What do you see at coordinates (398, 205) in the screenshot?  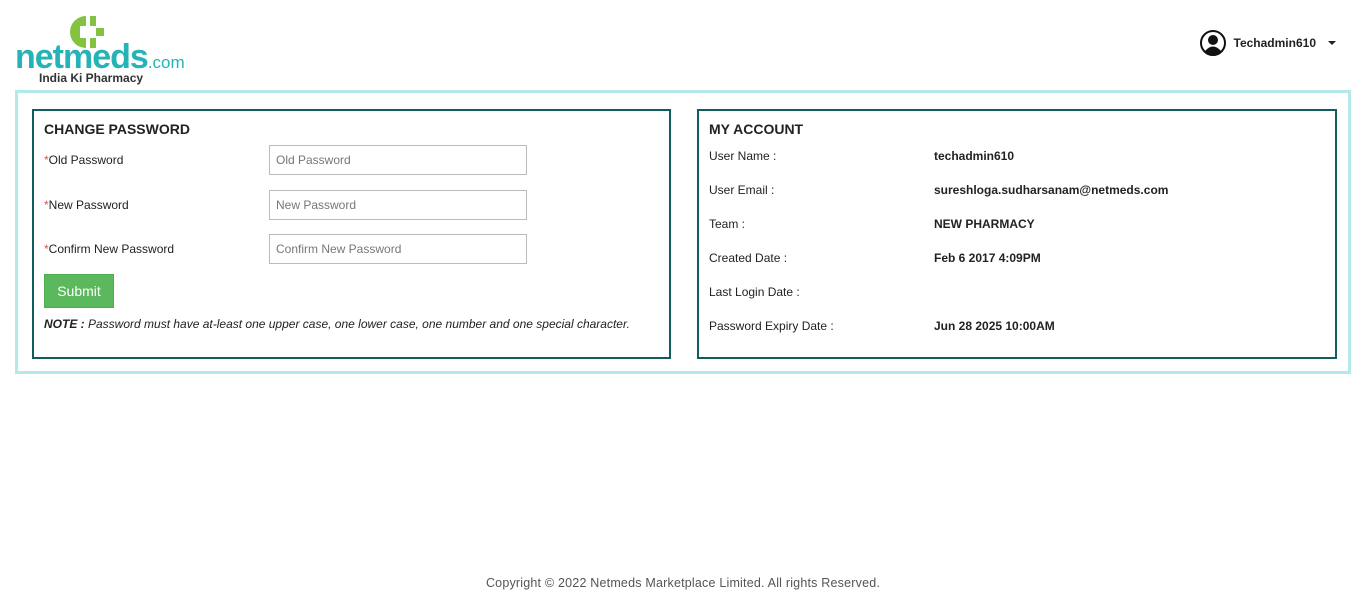 I see `new-password-input` at bounding box center [398, 205].